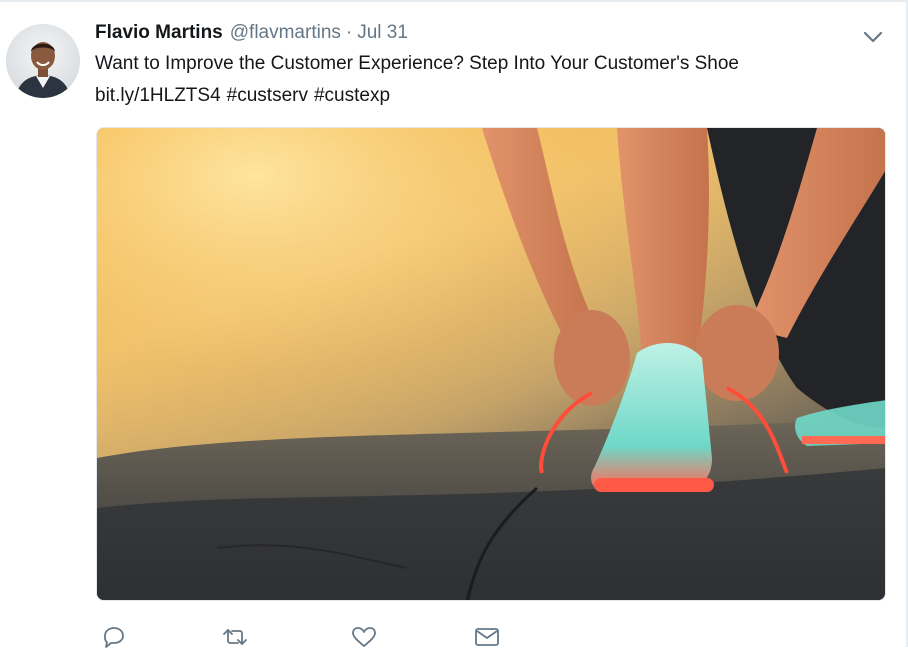  I want to click on tweet-header: Flavio Martins @flavmartins · Jul 31, so click(251, 35).